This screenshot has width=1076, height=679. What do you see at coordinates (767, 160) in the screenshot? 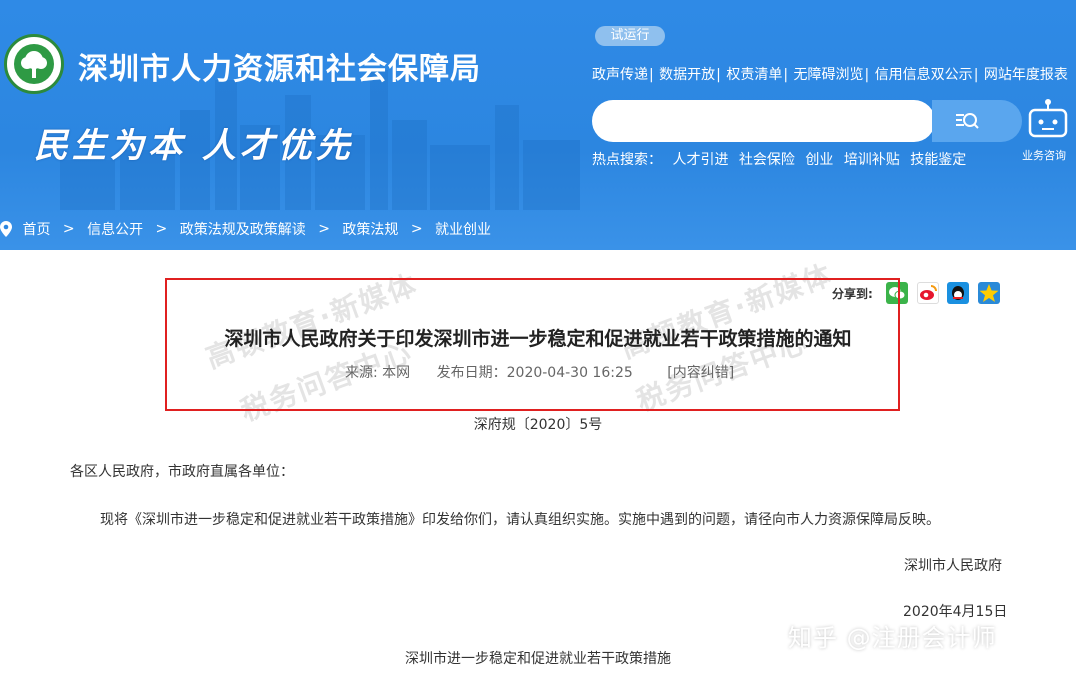
I see `hot-item-insurance: 社会保险` at bounding box center [767, 160].